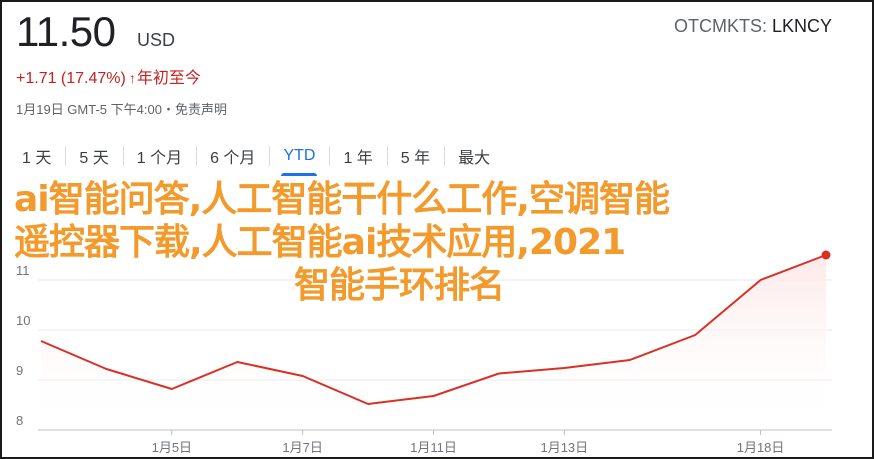 The width and height of the screenshot is (874, 459). What do you see at coordinates (66, 31) in the screenshot?
I see `current-price: 11.50` at bounding box center [66, 31].